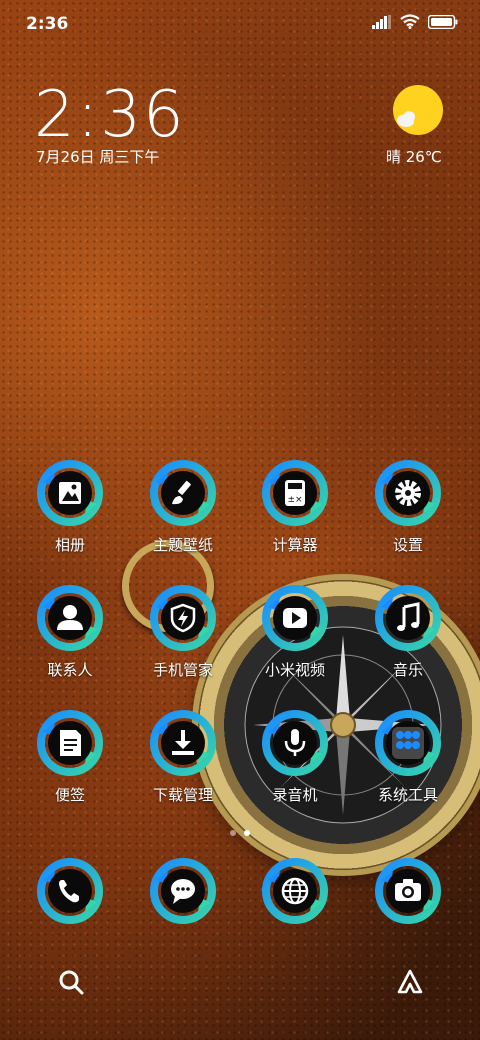 The height and width of the screenshot is (1040, 480). I want to click on clock-widget-date: 7月26日 周三下午, so click(97, 156).